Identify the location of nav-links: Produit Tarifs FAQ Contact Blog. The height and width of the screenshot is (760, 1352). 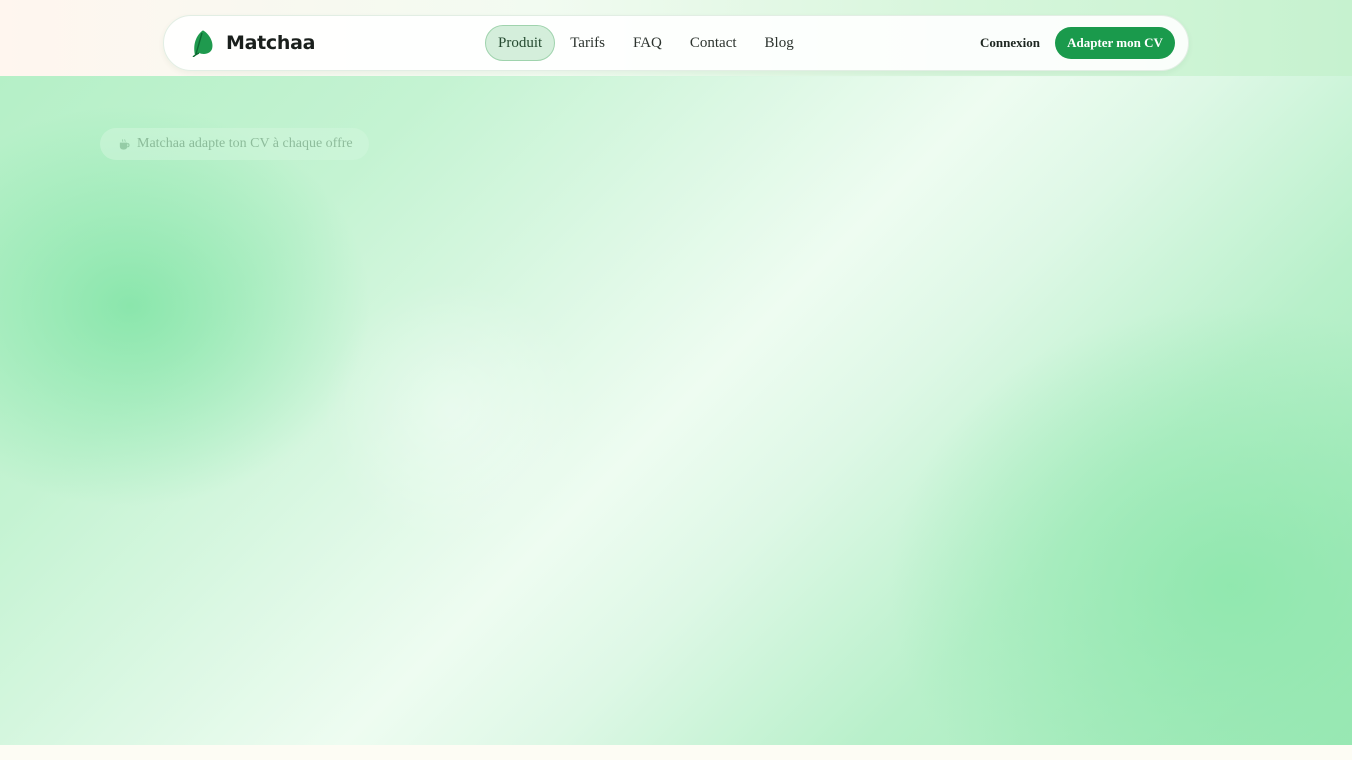
(647, 43).